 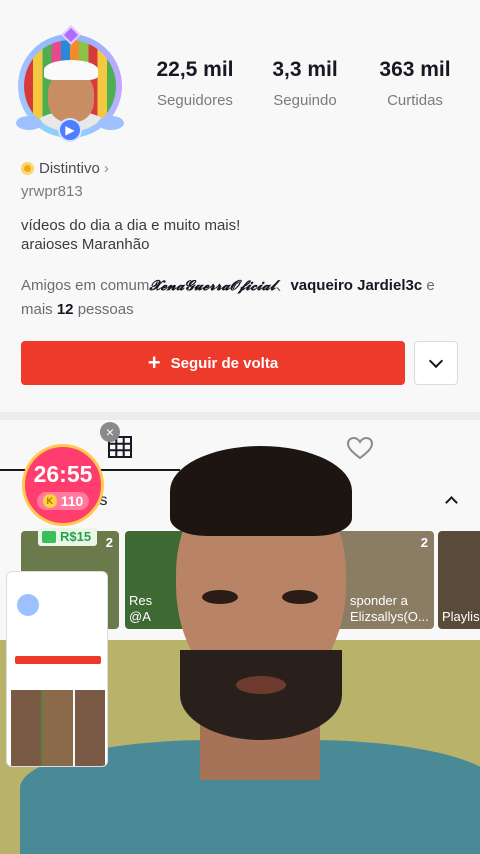 I want to click on reward-badge: R$15, so click(x=68, y=537).